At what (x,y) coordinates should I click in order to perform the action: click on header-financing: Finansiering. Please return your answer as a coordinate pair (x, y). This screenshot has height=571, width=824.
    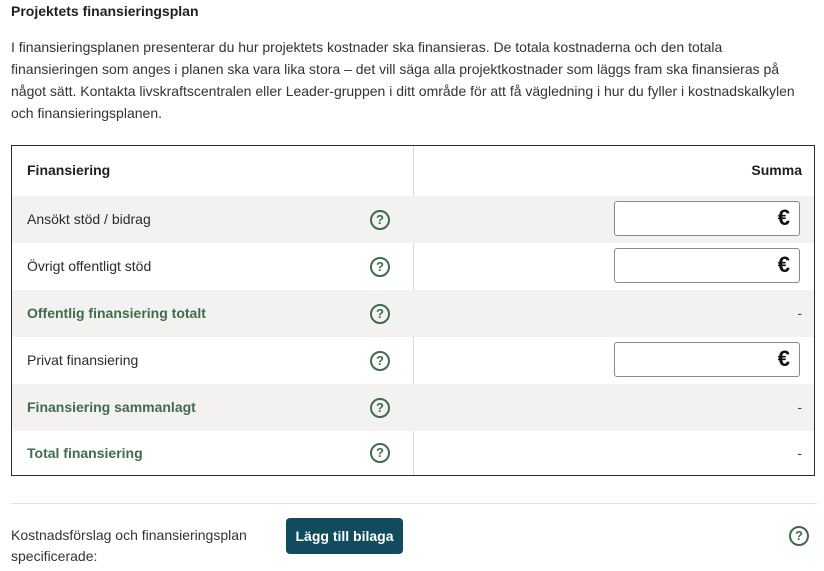
    Looking at the image, I should click on (69, 170).